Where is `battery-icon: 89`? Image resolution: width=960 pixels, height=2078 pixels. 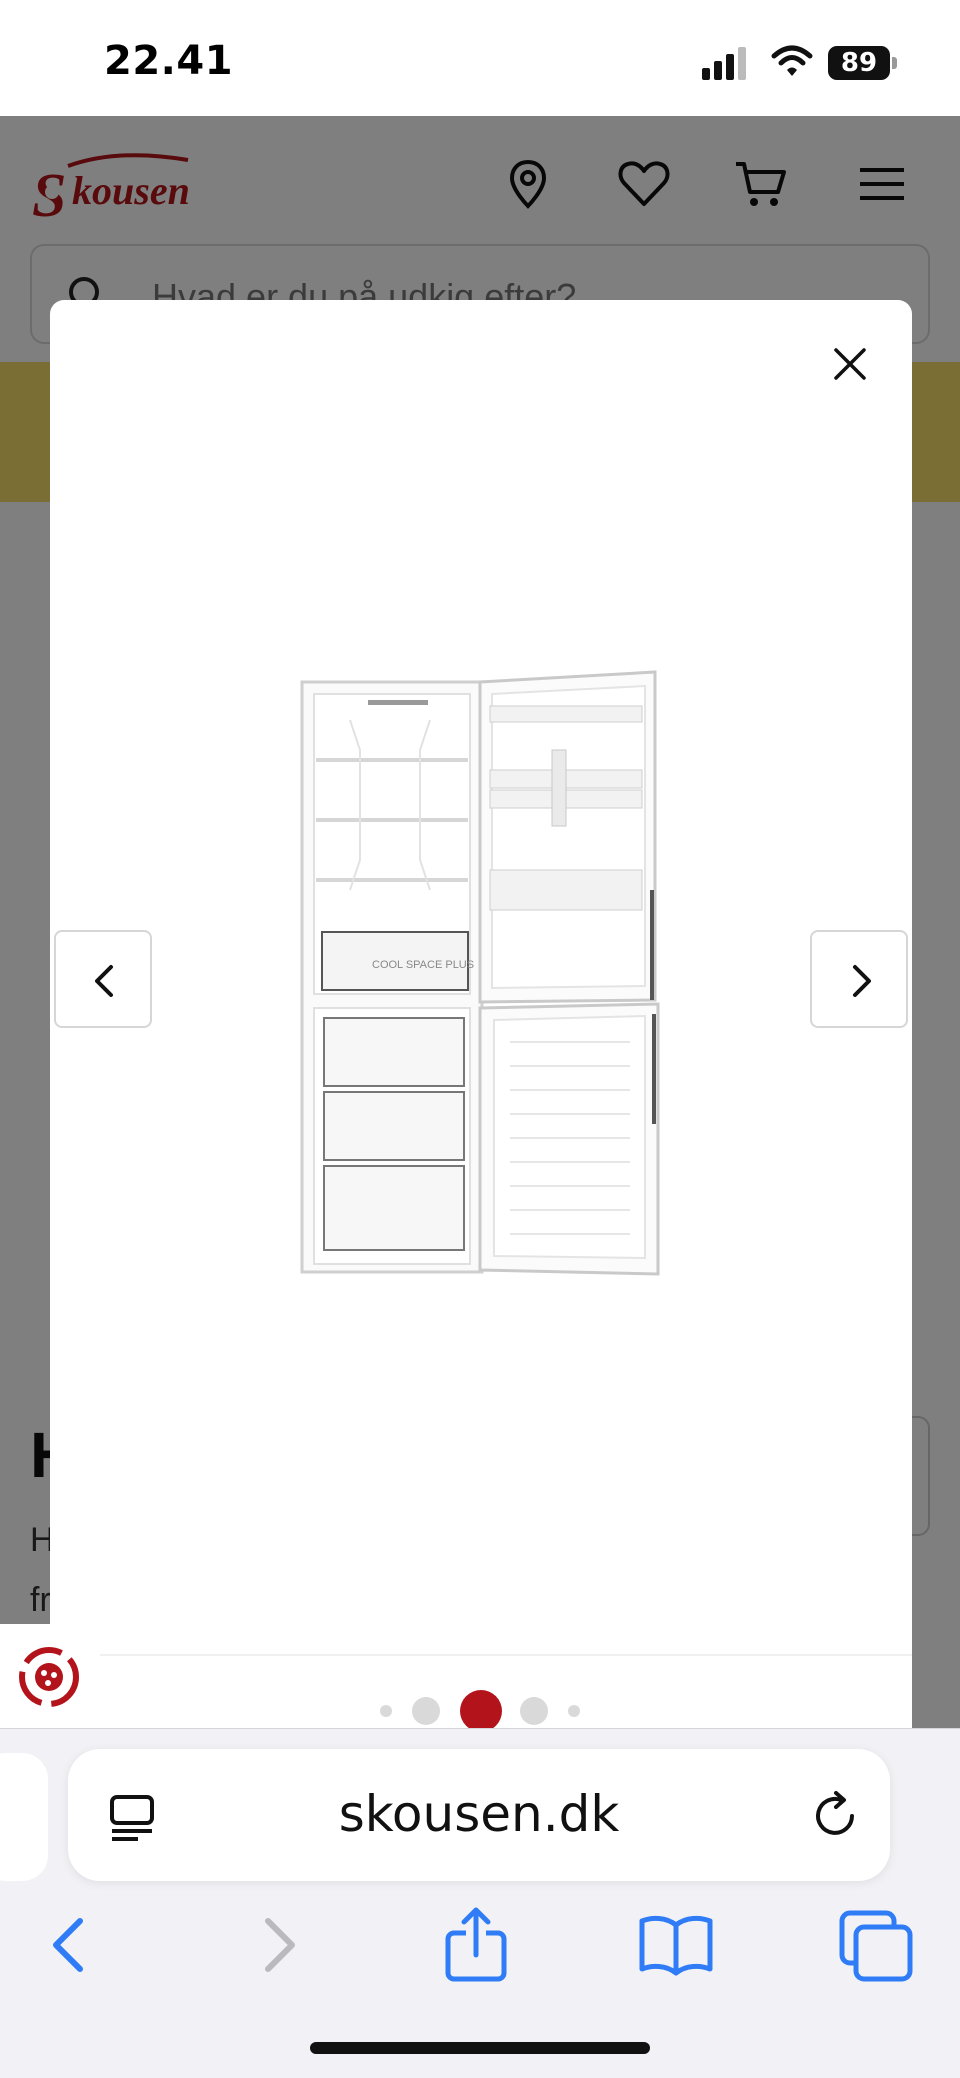 battery-icon: 89 is located at coordinates (863, 63).